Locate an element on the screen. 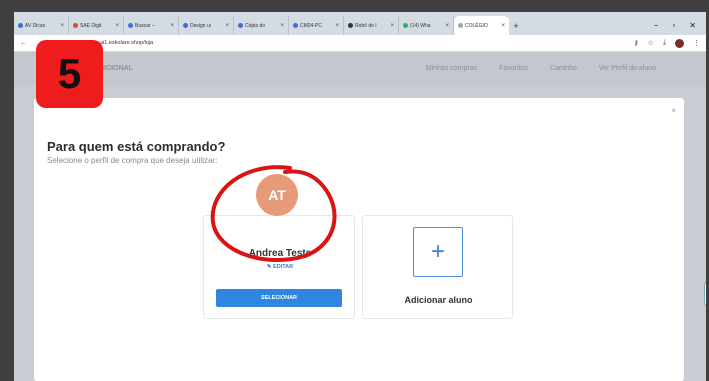 This screenshot has width=709, height=381. tab: CM24-PC × is located at coordinates (316, 25).